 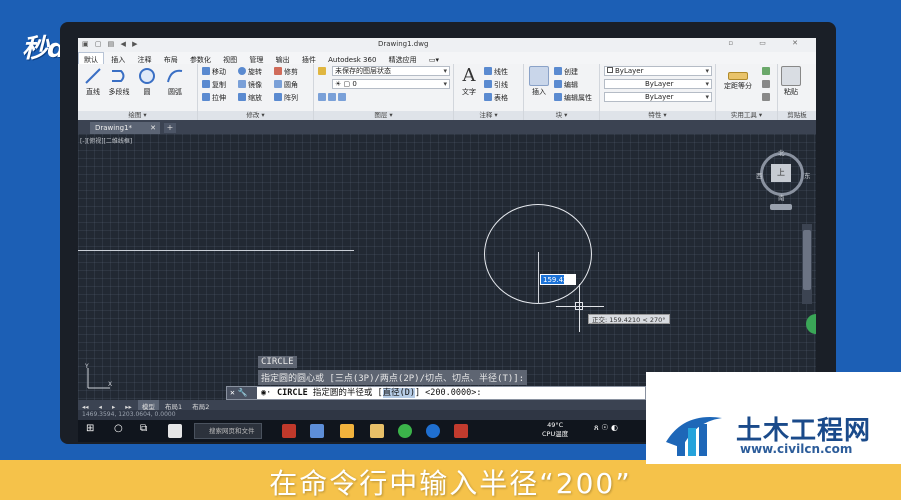 What do you see at coordinates (255, 115) in the screenshot?
I see `panel-modify-title: 修改 ▾` at bounding box center [255, 115].